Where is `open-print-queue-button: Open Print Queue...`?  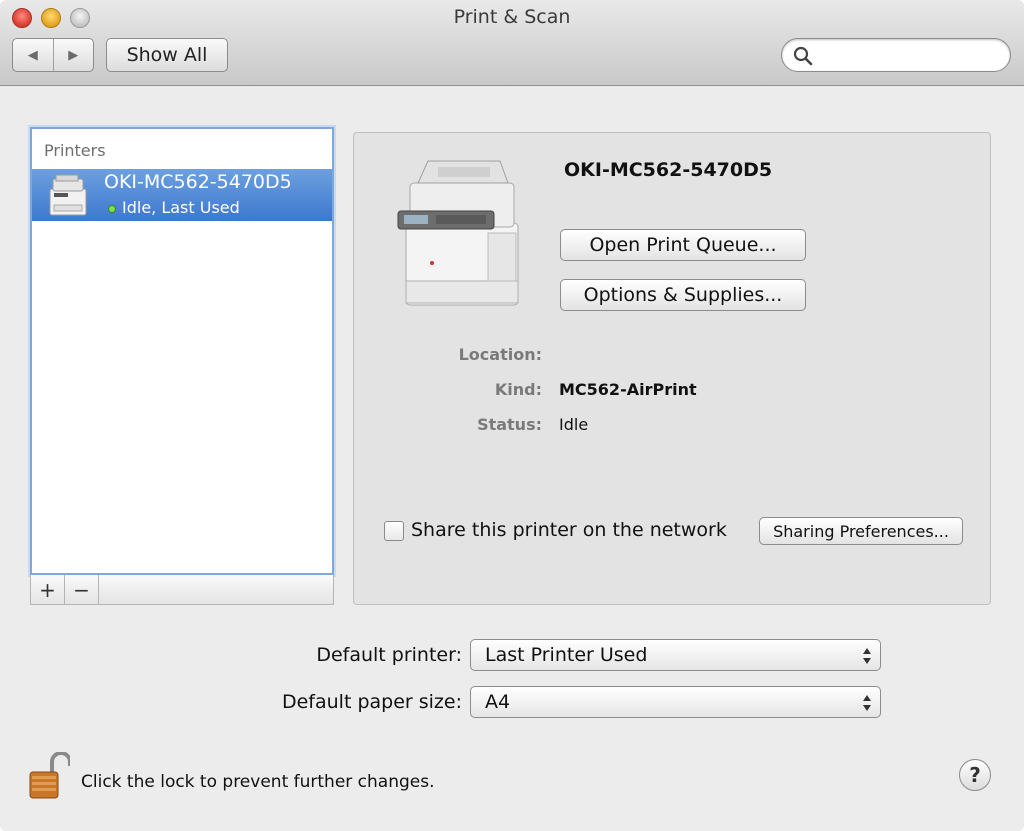 open-print-queue-button: Open Print Queue... is located at coordinates (683, 245).